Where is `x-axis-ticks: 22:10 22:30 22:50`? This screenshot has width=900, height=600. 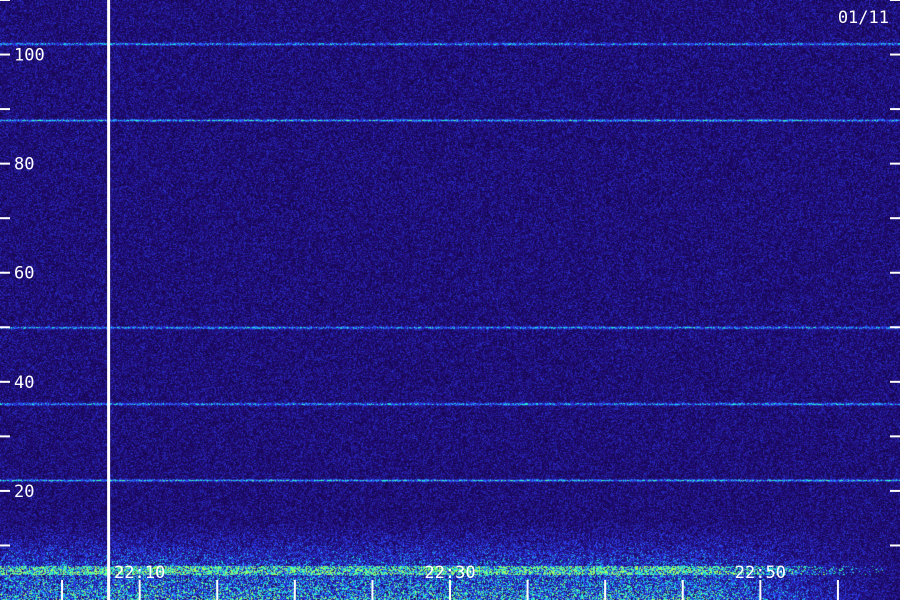
x-axis-ticks: 22:10 22:30 22:50 is located at coordinates (450, 581).